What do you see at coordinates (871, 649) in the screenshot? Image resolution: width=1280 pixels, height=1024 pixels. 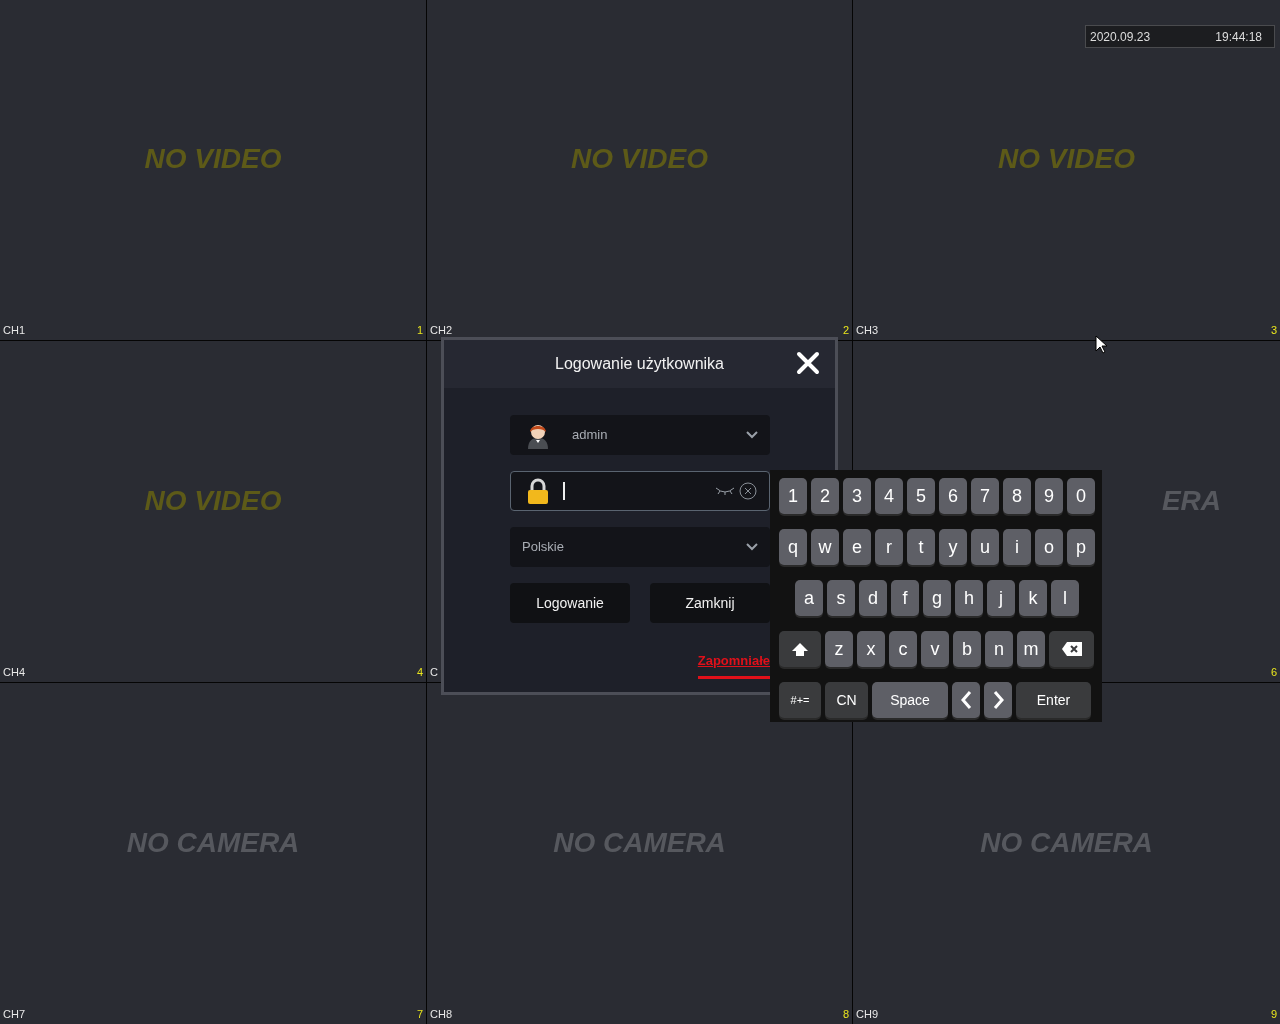 I see `key: x` at bounding box center [871, 649].